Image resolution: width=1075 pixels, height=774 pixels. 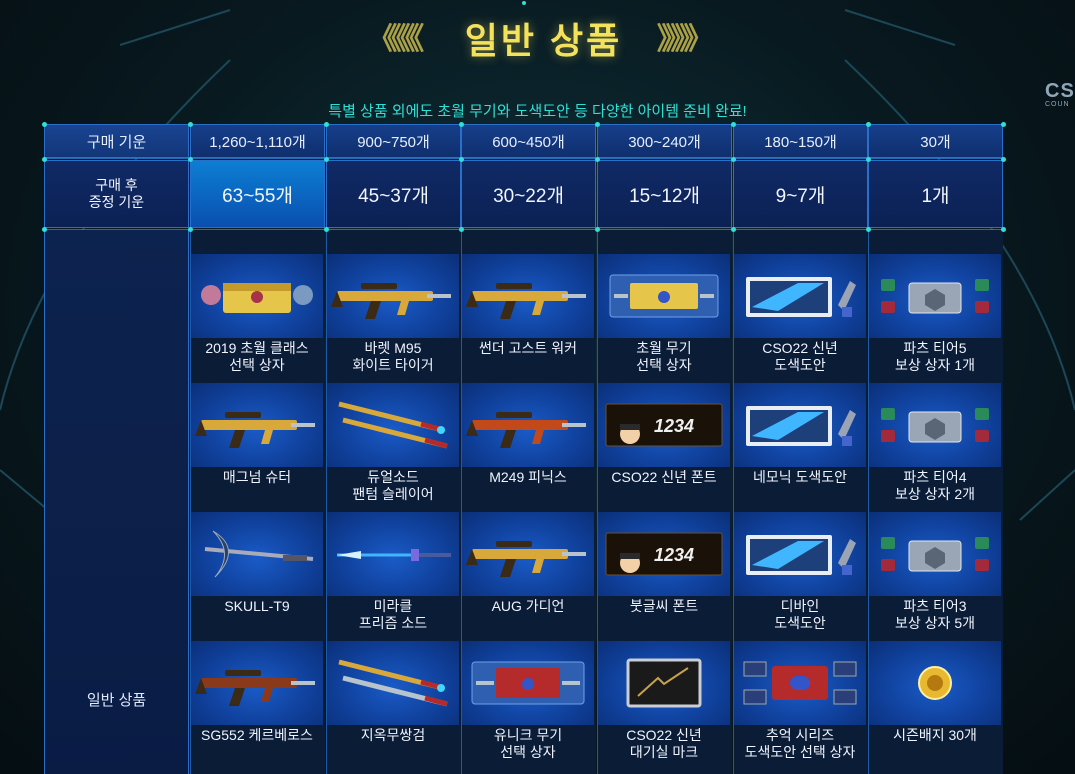 What do you see at coordinates (935, 348) in the screenshot?
I see `reward-item-label-line1: 파츠 티어5` at bounding box center [935, 348].